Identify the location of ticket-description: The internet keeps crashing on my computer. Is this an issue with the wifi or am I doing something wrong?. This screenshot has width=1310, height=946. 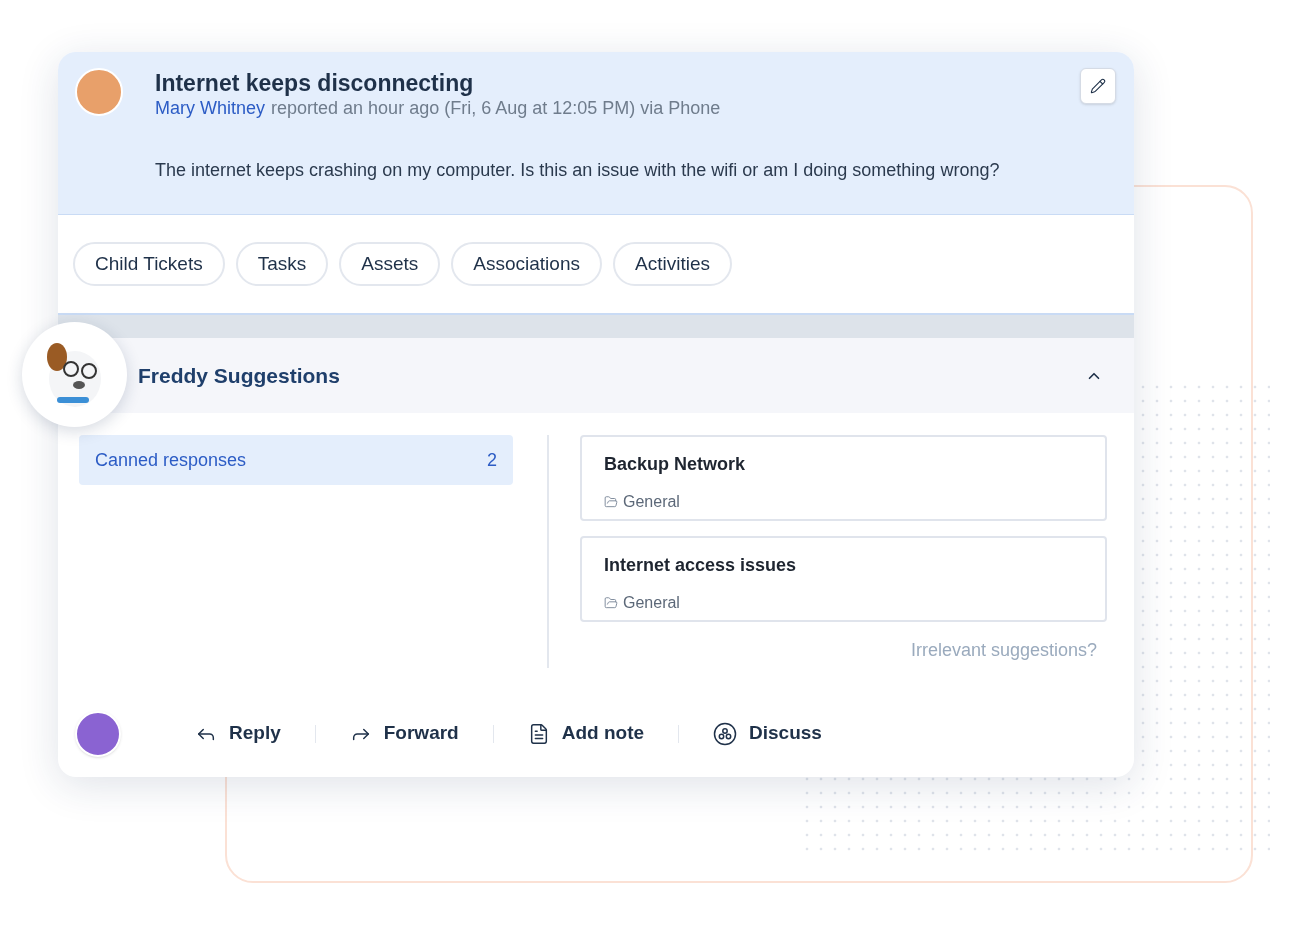
(578, 170).